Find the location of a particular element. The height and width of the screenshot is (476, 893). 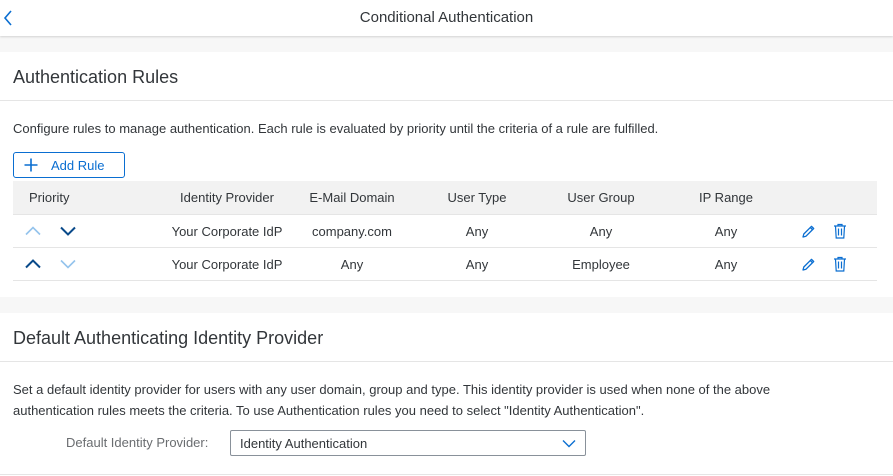

column-header-user-type: User Type is located at coordinates (477, 197).